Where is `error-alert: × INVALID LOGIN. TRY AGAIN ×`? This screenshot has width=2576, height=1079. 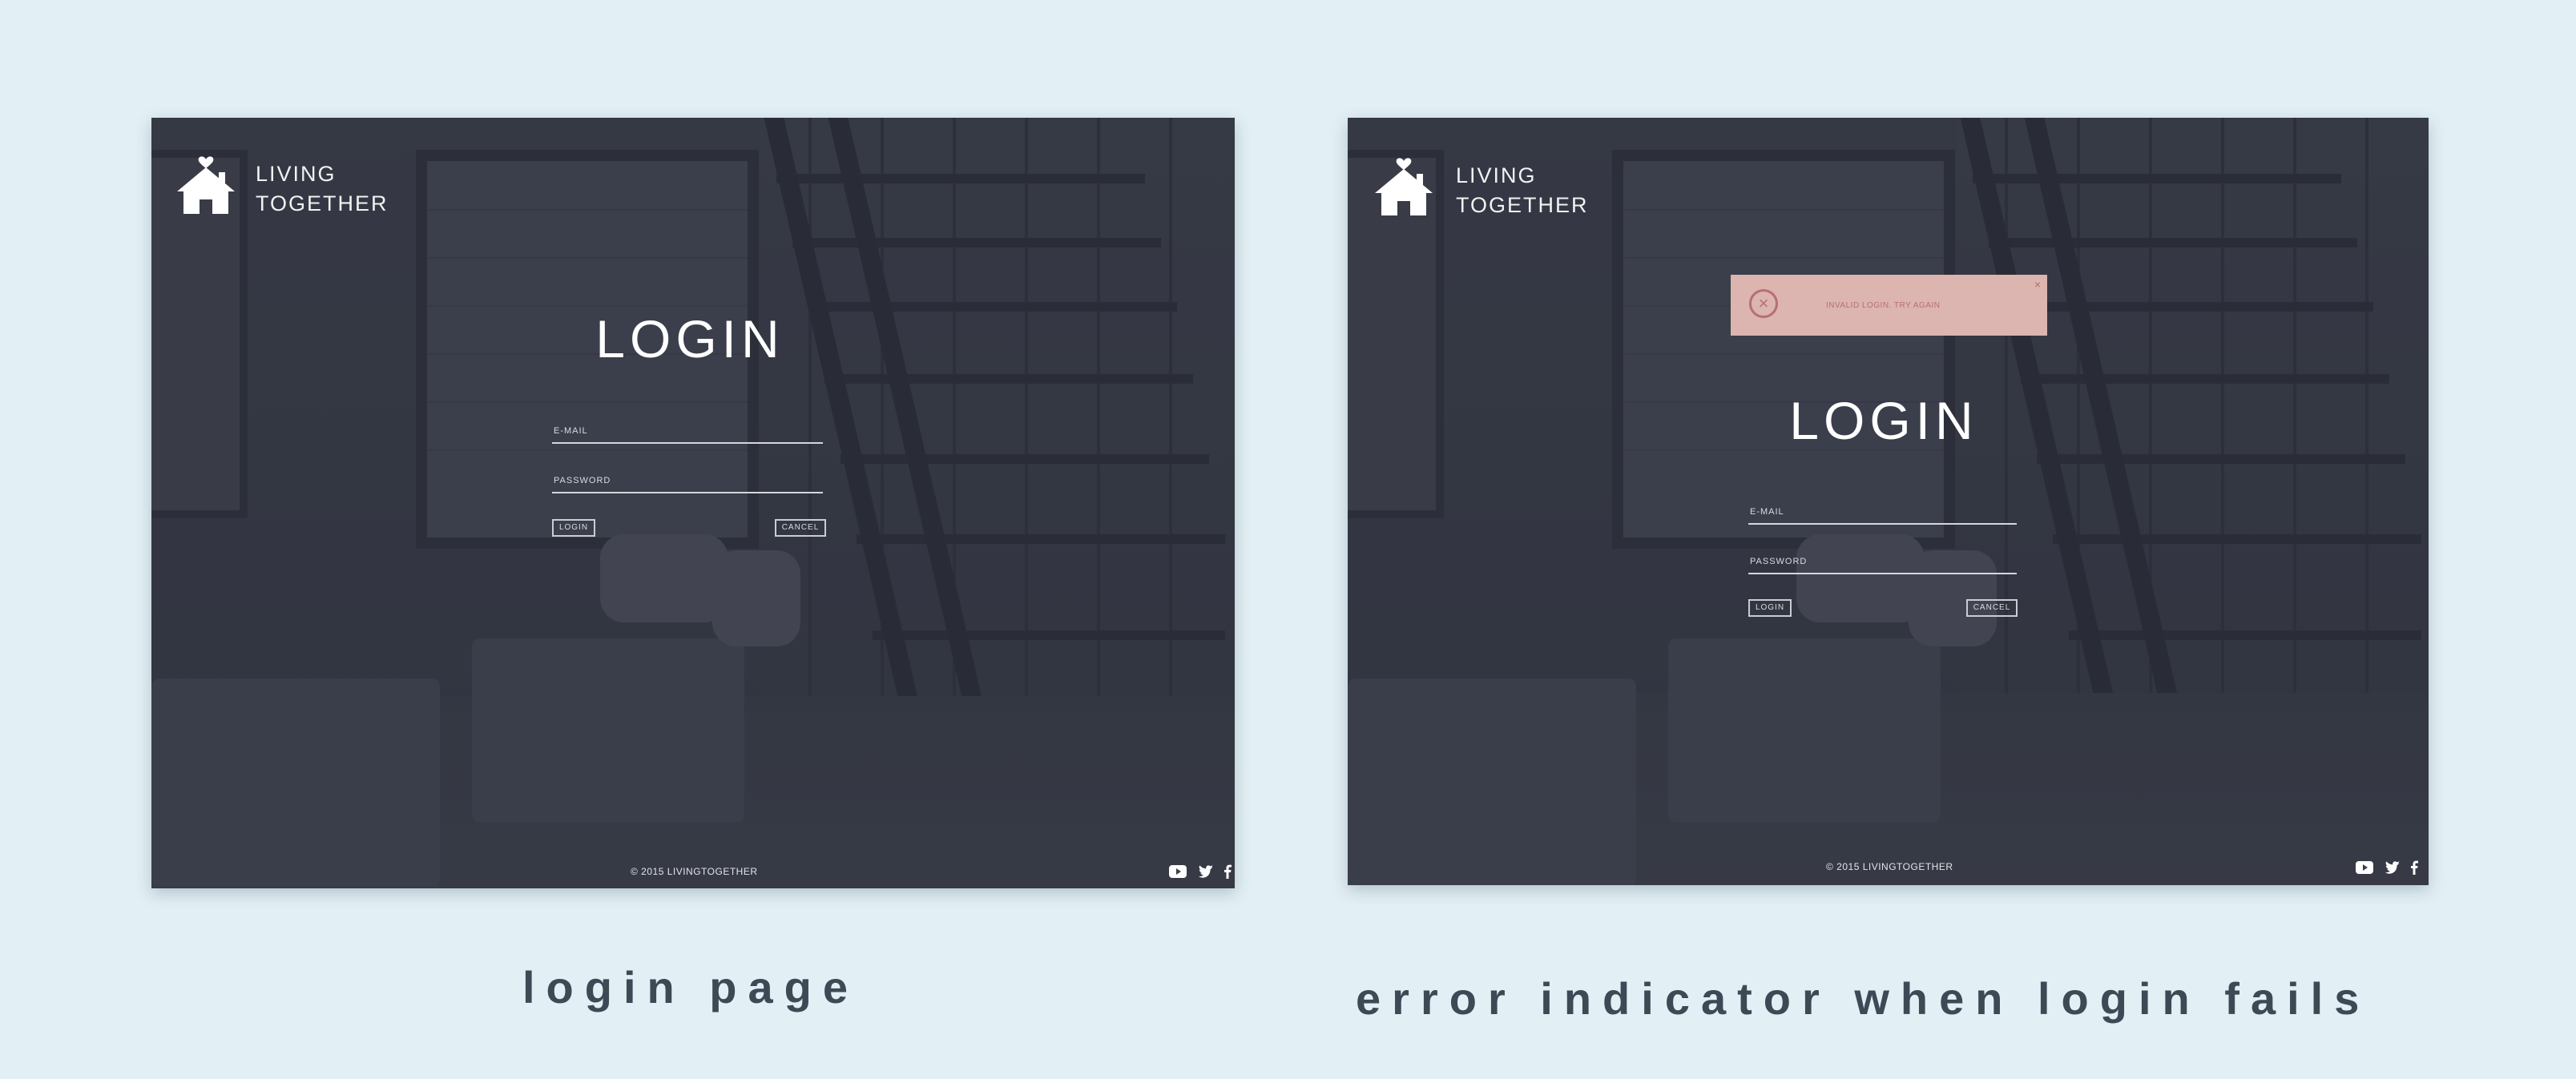 error-alert: × INVALID LOGIN. TRY AGAIN × is located at coordinates (1889, 305).